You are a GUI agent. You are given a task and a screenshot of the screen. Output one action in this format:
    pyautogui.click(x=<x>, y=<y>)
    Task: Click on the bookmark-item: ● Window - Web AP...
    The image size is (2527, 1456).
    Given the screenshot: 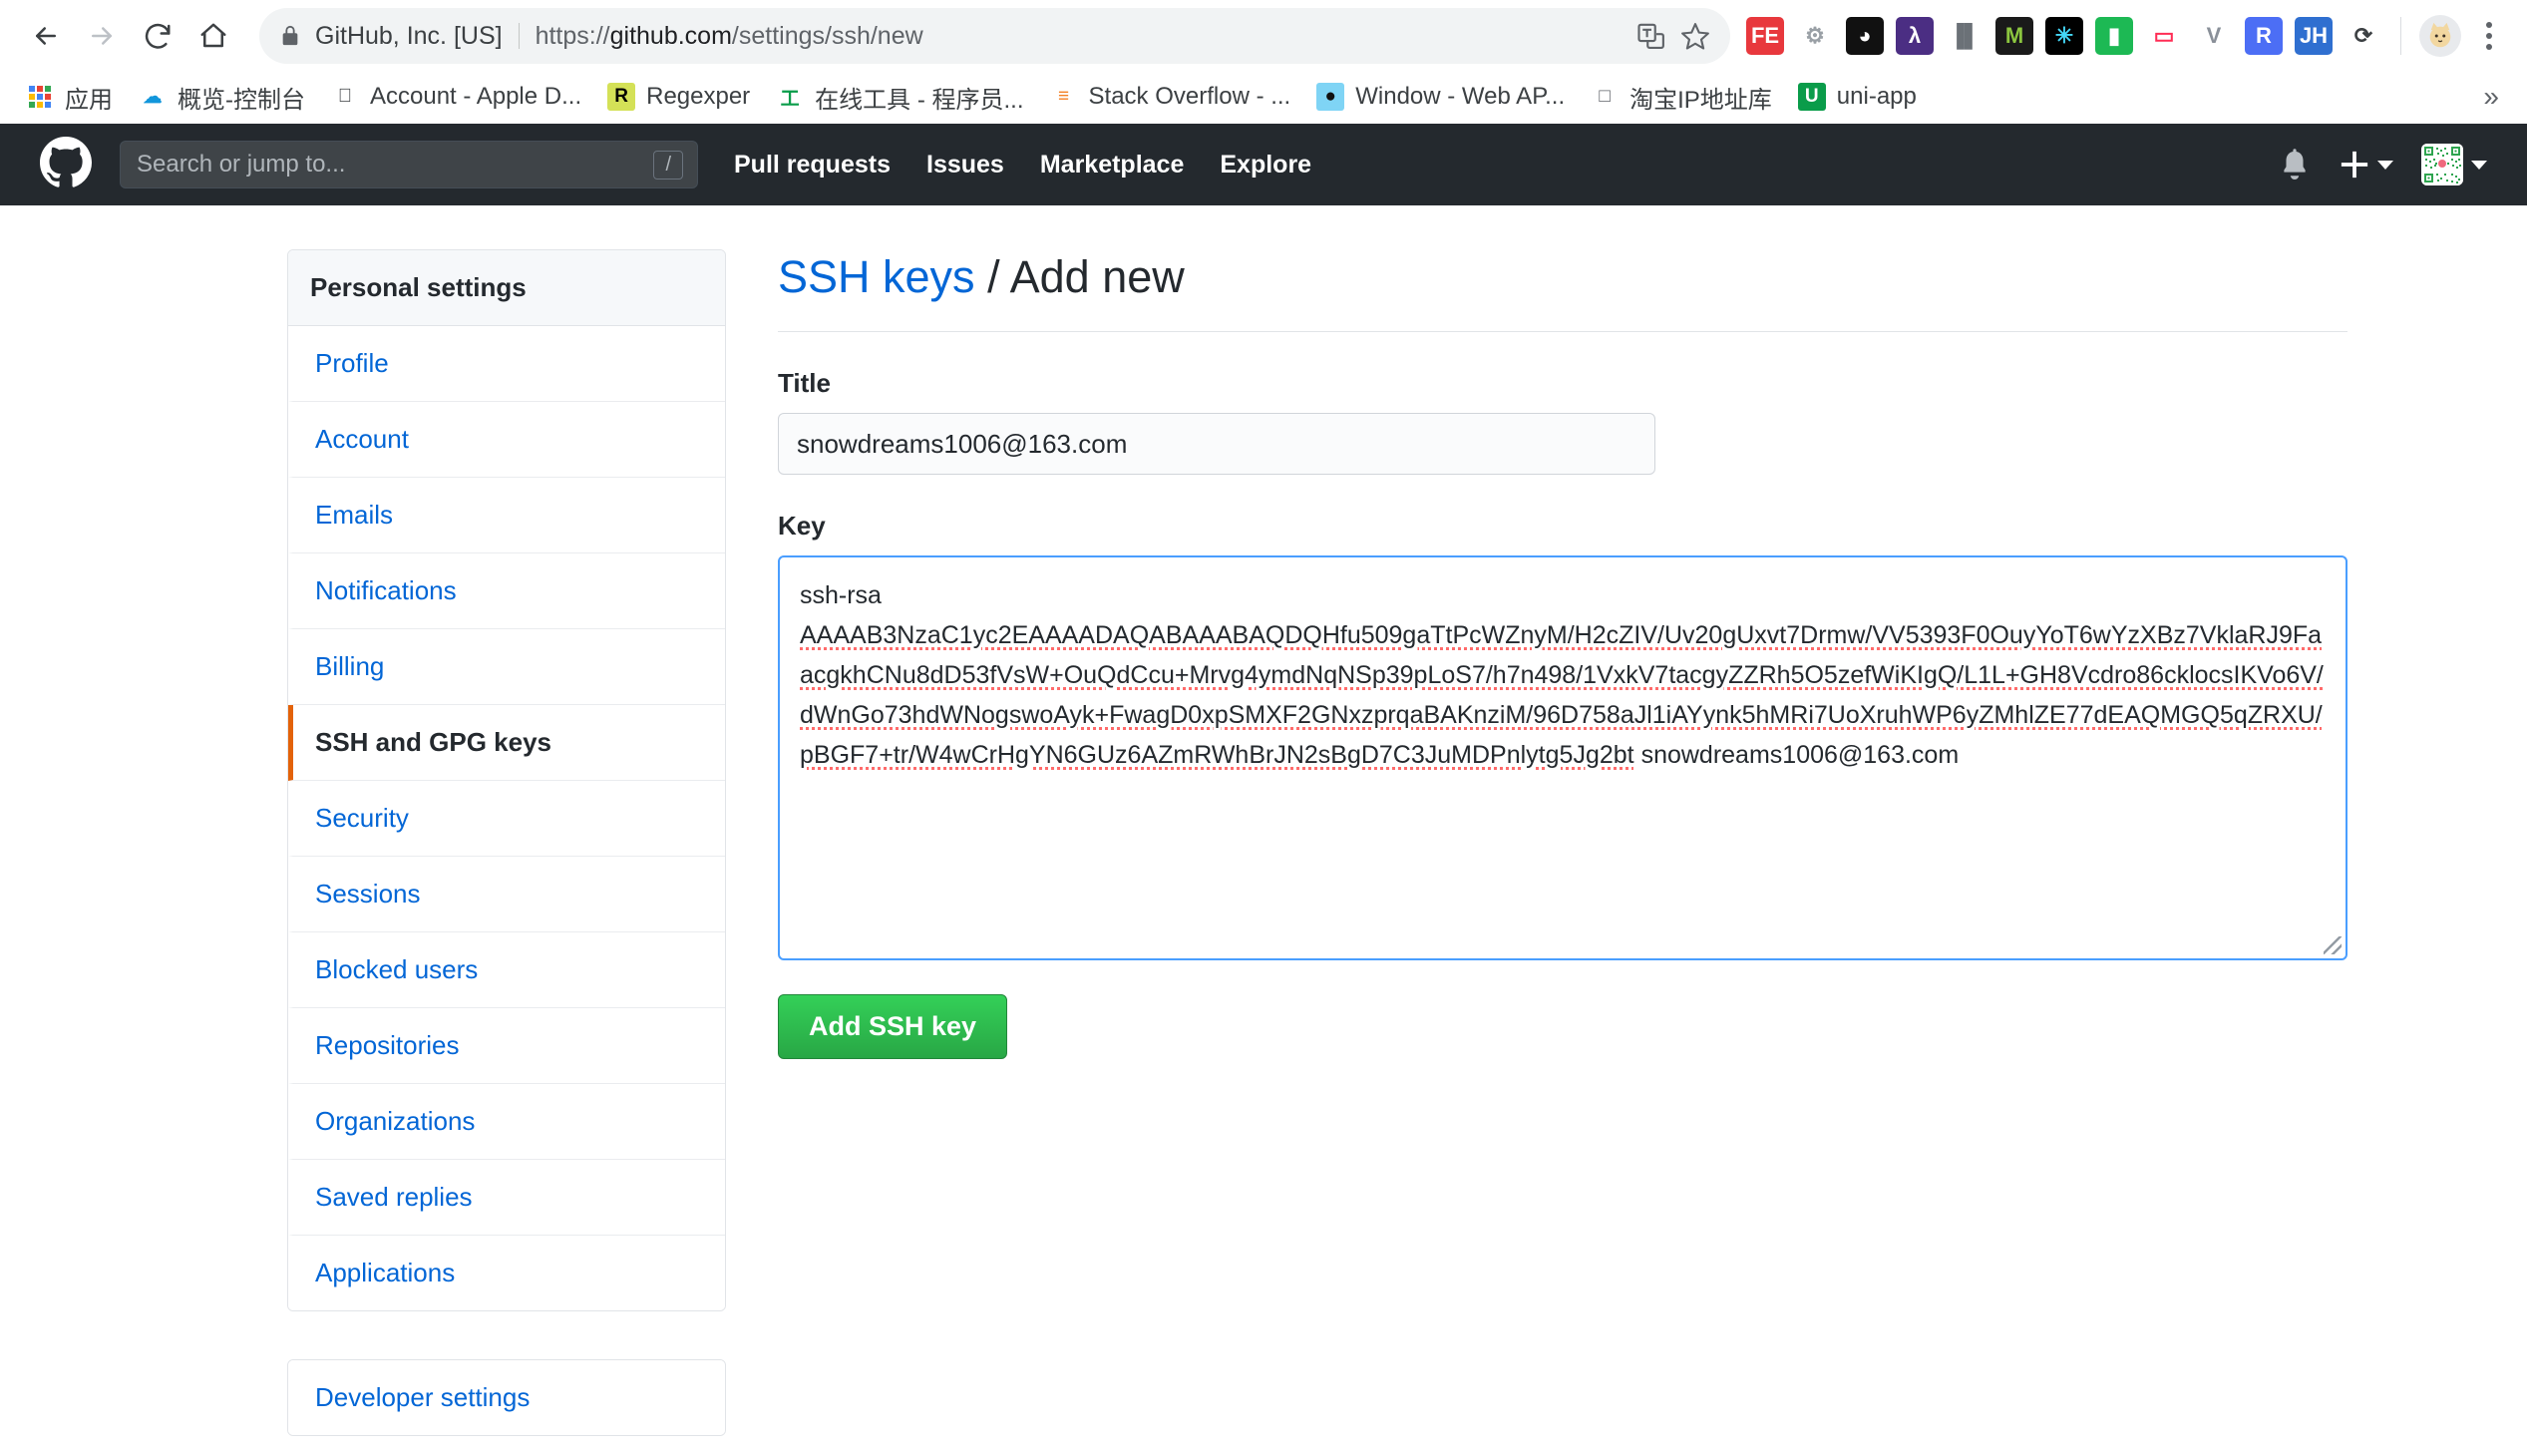 What is the action you would take?
    pyautogui.click(x=1440, y=97)
    